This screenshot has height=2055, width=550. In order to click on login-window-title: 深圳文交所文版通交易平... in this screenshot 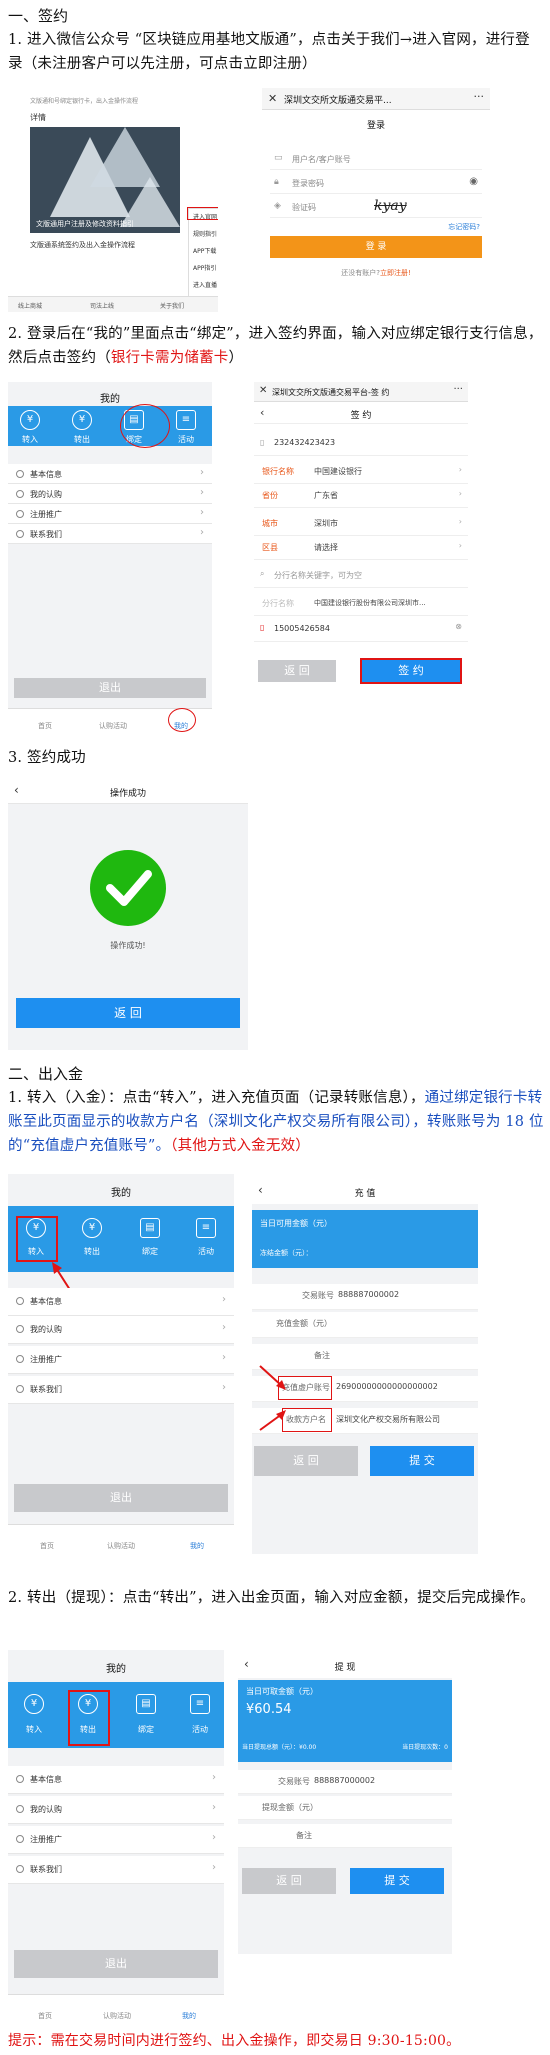, I will do `click(338, 101)`.